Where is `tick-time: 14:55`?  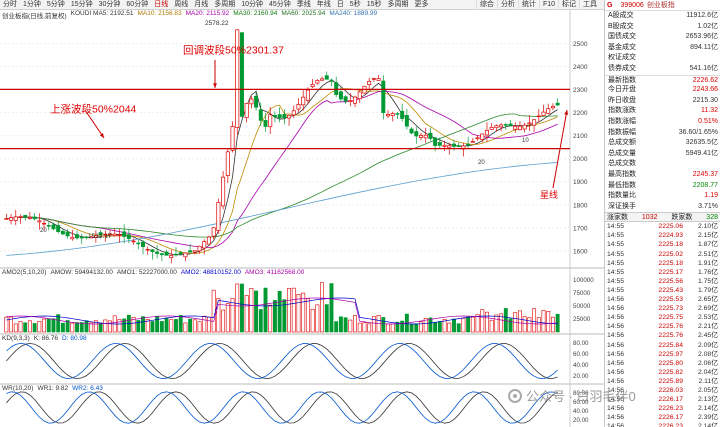 tick-time: 14:55 is located at coordinates (616, 236).